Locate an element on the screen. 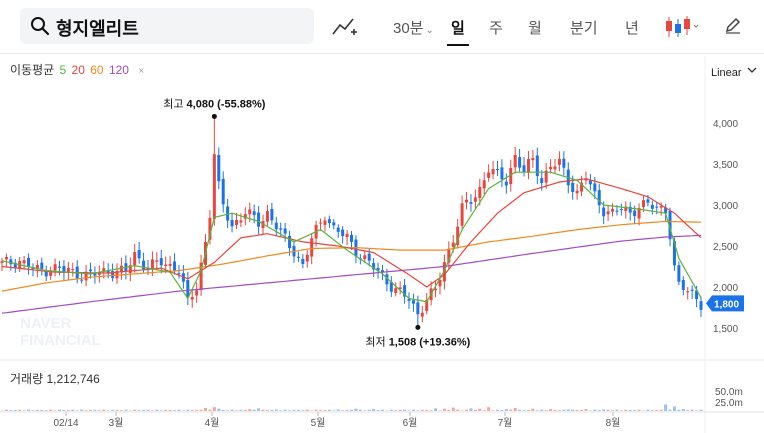  low-annotation: 최저 1,508 (+19.36%) is located at coordinates (417, 341).